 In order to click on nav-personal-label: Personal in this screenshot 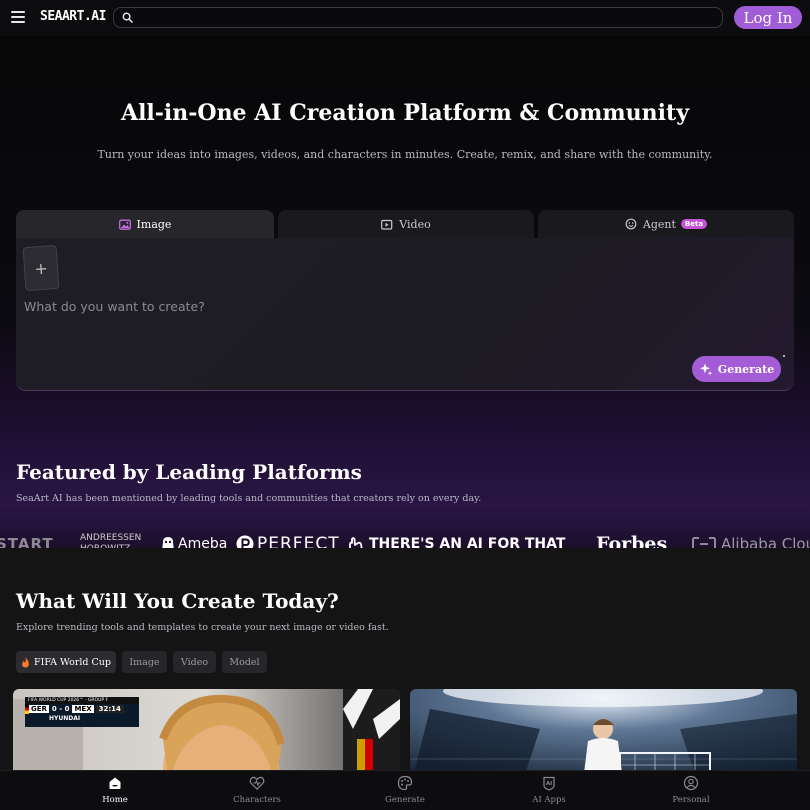, I will do `click(691, 800)`.